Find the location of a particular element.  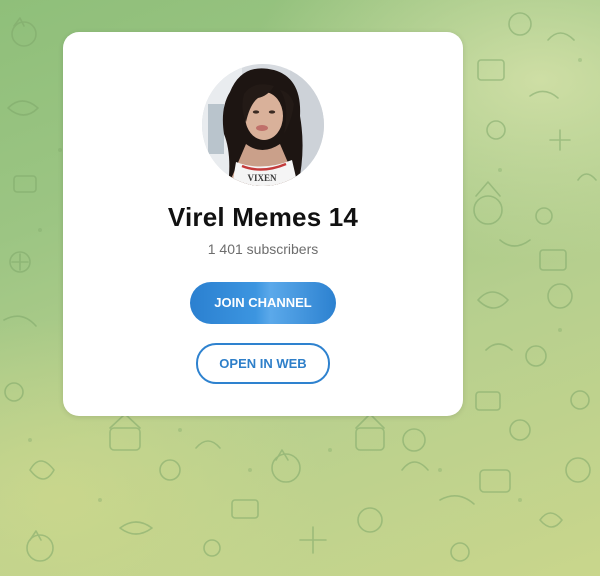

open-in-web-button: OPEN IN WEB is located at coordinates (263, 363).